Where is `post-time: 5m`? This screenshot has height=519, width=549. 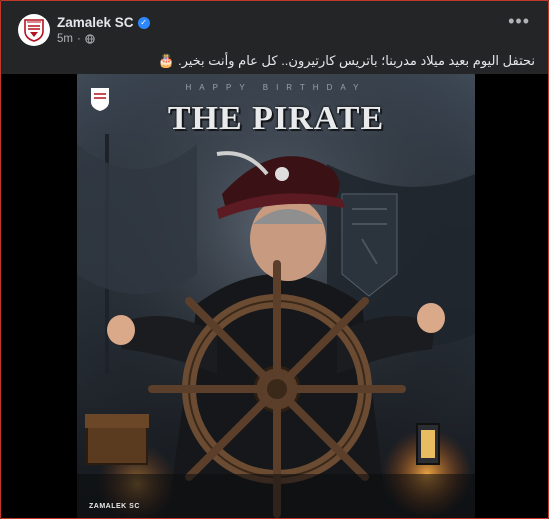 post-time: 5m is located at coordinates (65, 39).